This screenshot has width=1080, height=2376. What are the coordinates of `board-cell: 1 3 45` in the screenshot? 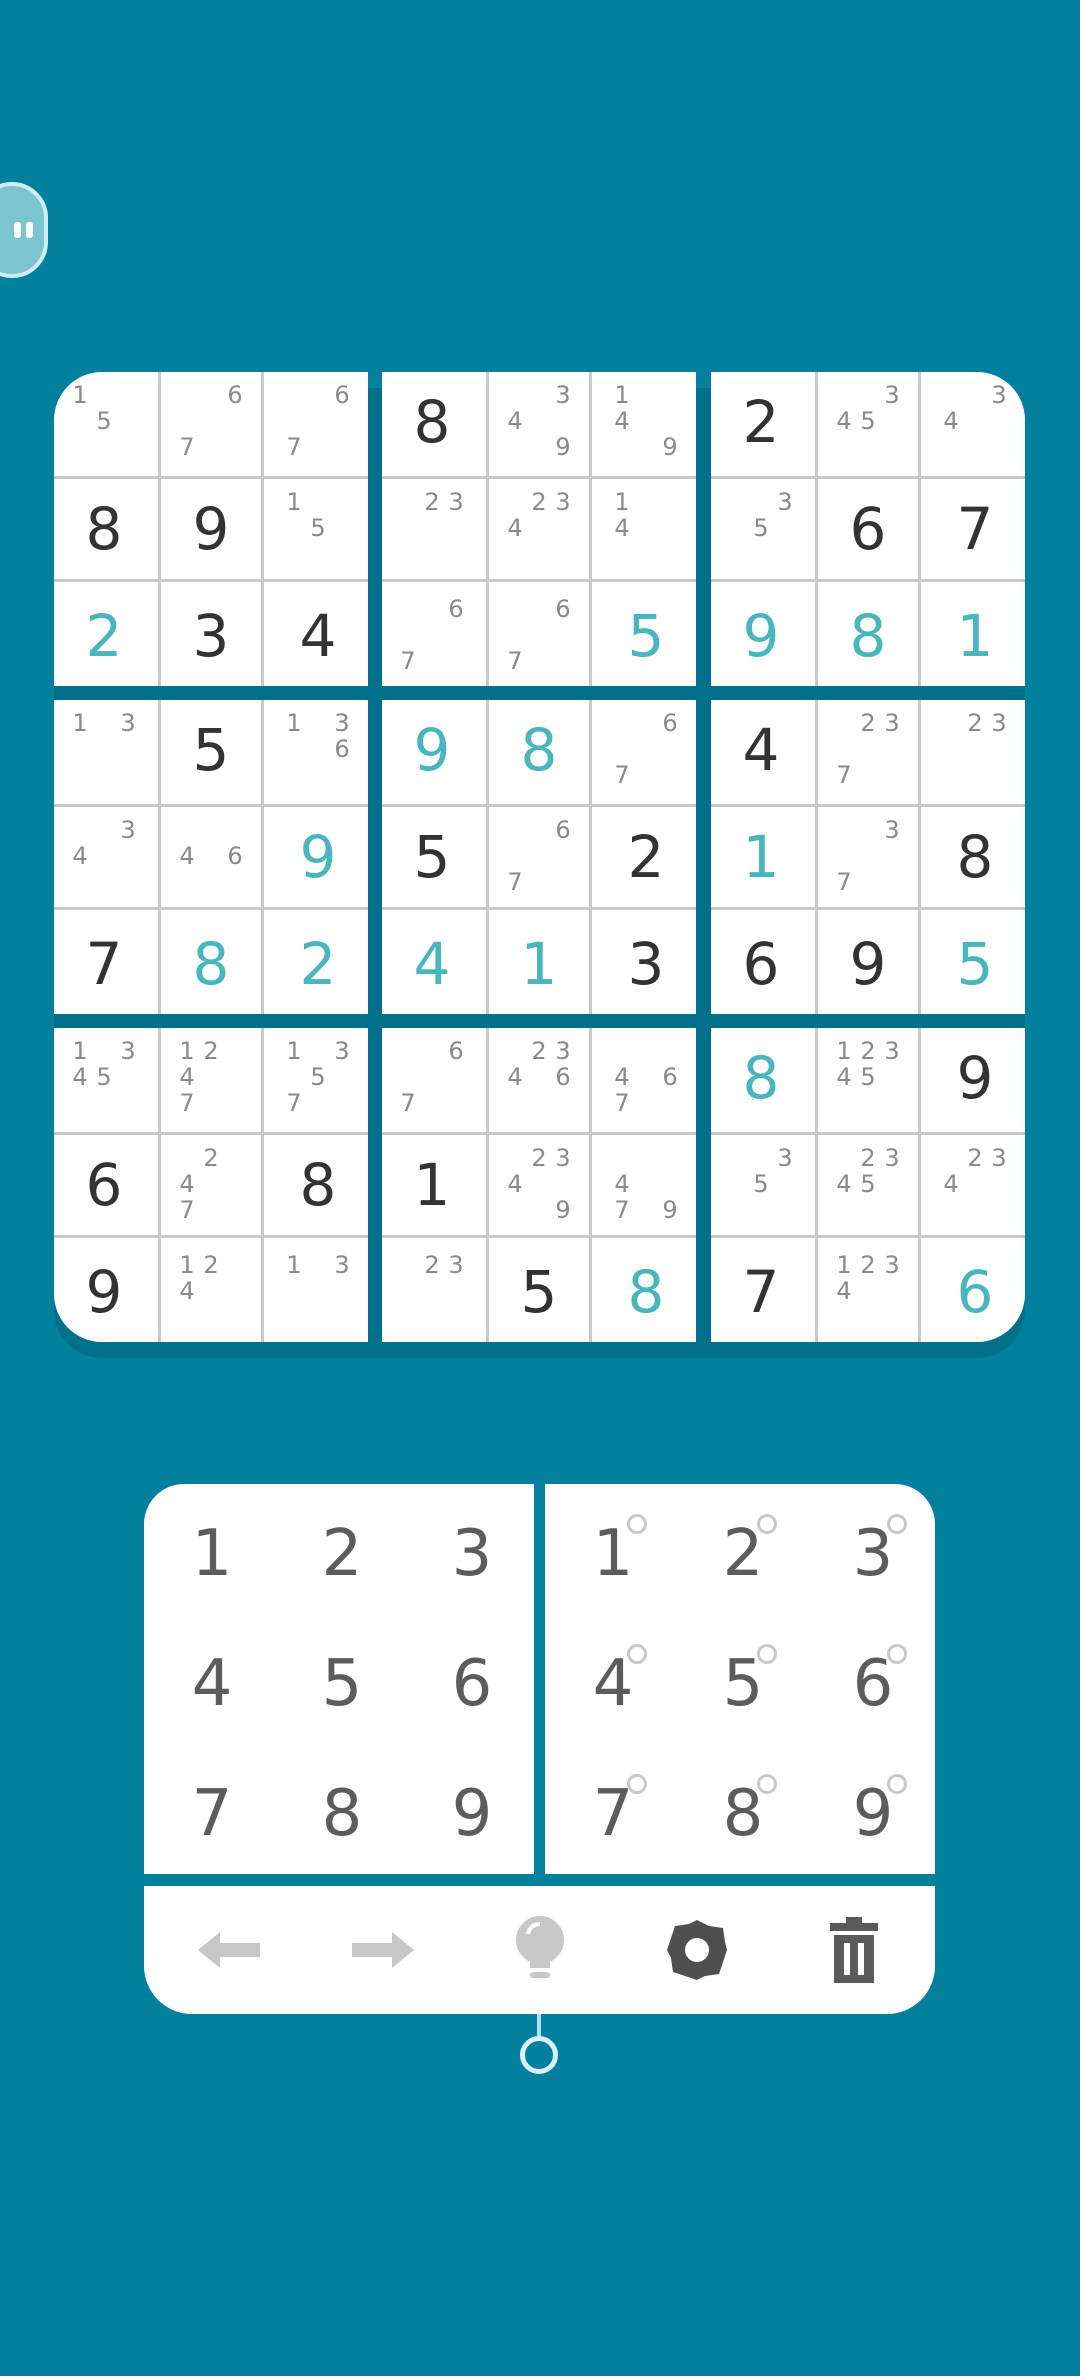 It's located at (104, 1078).